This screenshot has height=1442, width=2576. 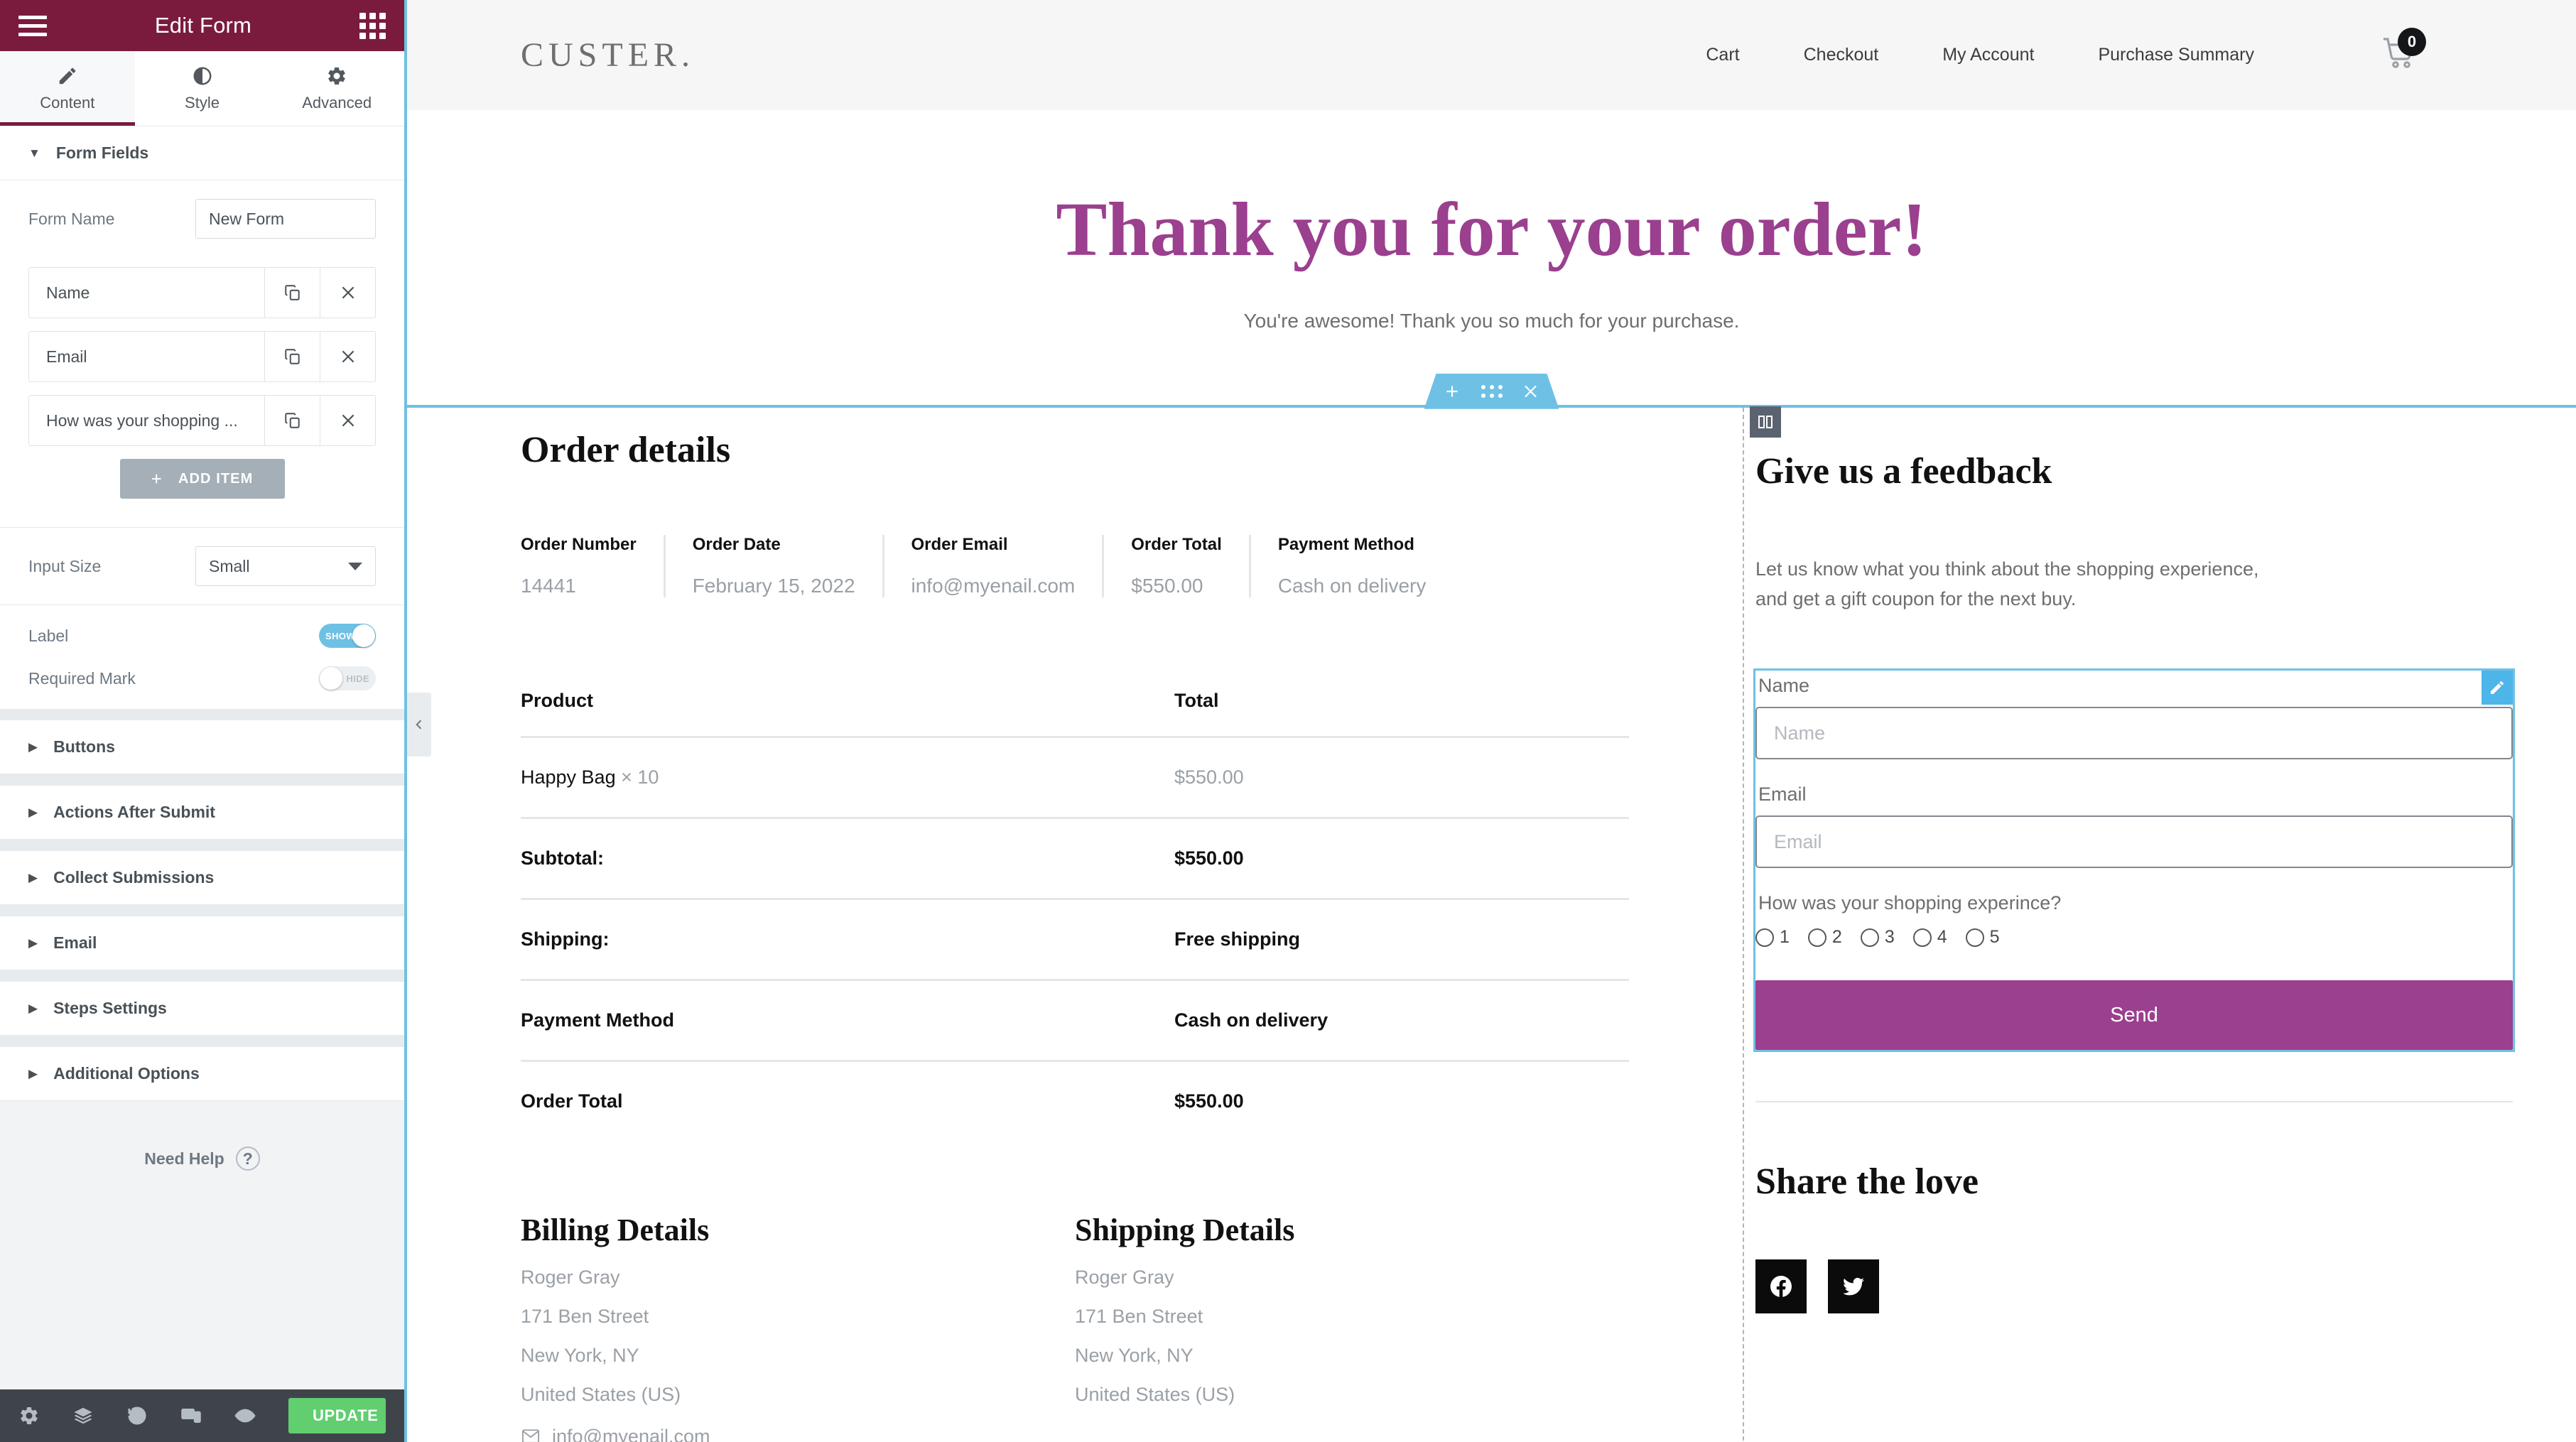 What do you see at coordinates (1903, 471) in the screenshot?
I see `feedback-heading: Give us a feedback` at bounding box center [1903, 471].